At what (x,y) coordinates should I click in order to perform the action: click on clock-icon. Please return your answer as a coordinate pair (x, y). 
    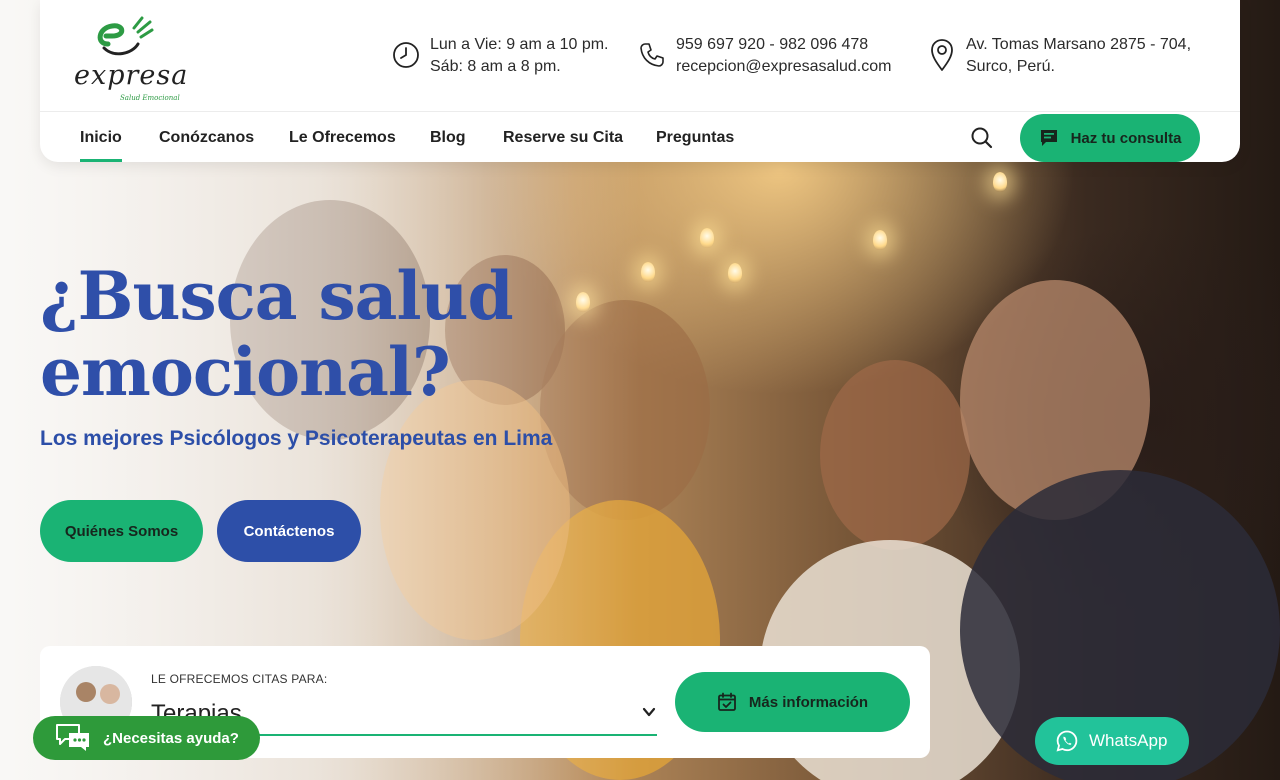
    Looking at the image, I should click on (406, 55).